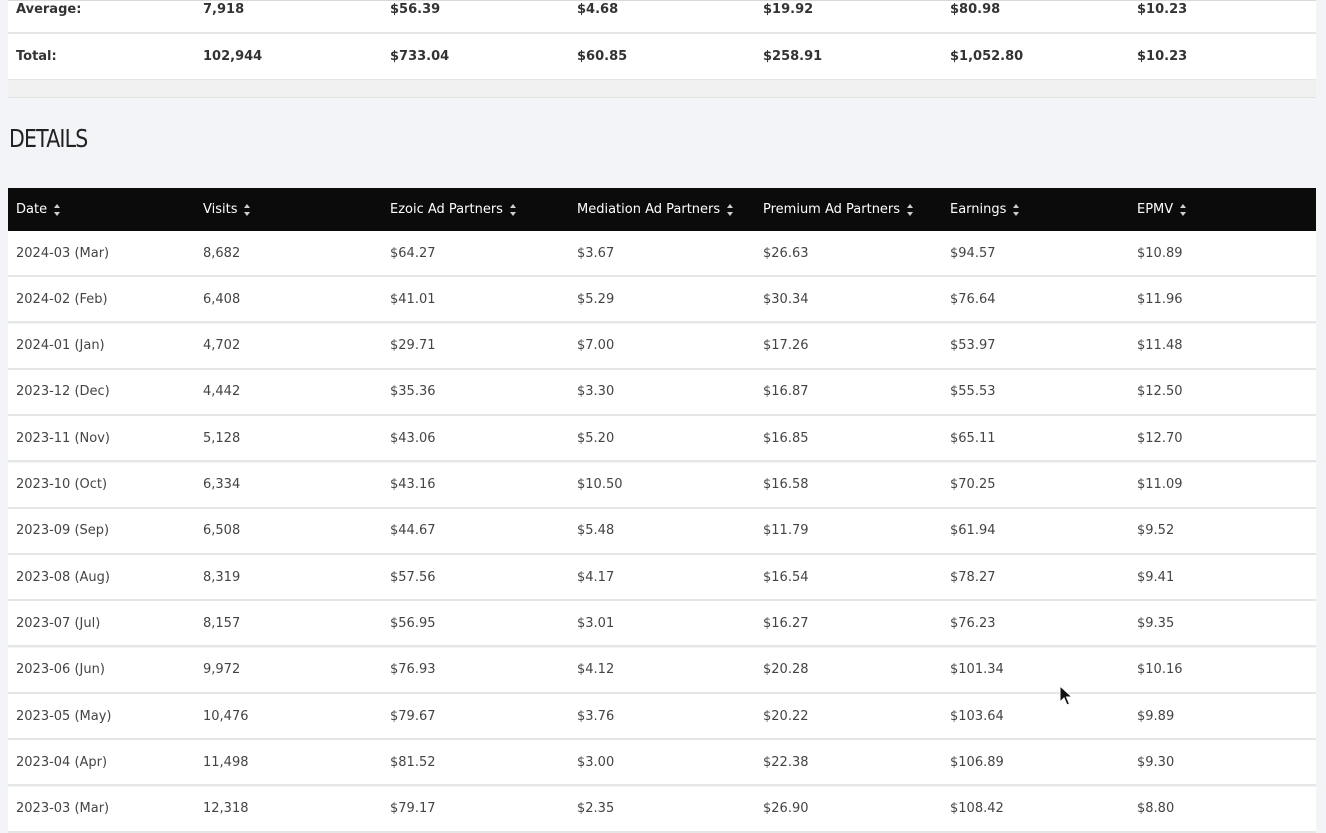  What do you see at coordinates (1156, 577) in the screenshot?
I see `cell-epmv: $9.41` at bounding box center [1156, 577].